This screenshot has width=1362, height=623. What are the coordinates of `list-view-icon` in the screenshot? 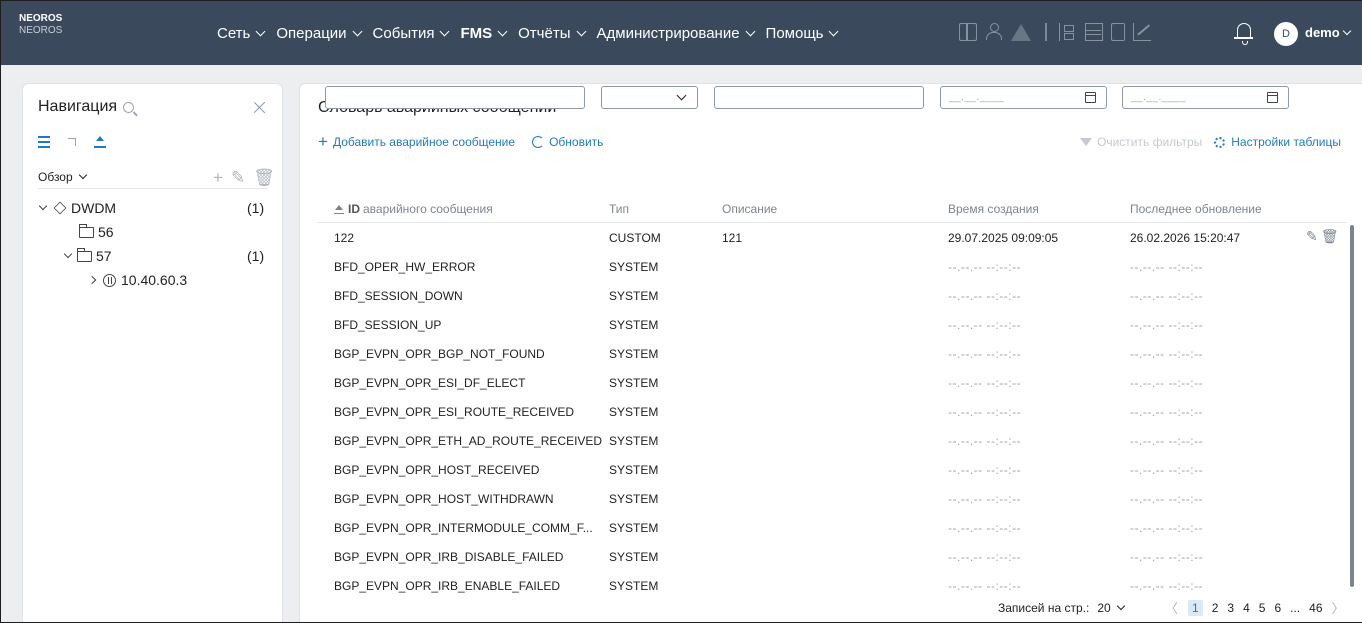 It's located at (44, 142).